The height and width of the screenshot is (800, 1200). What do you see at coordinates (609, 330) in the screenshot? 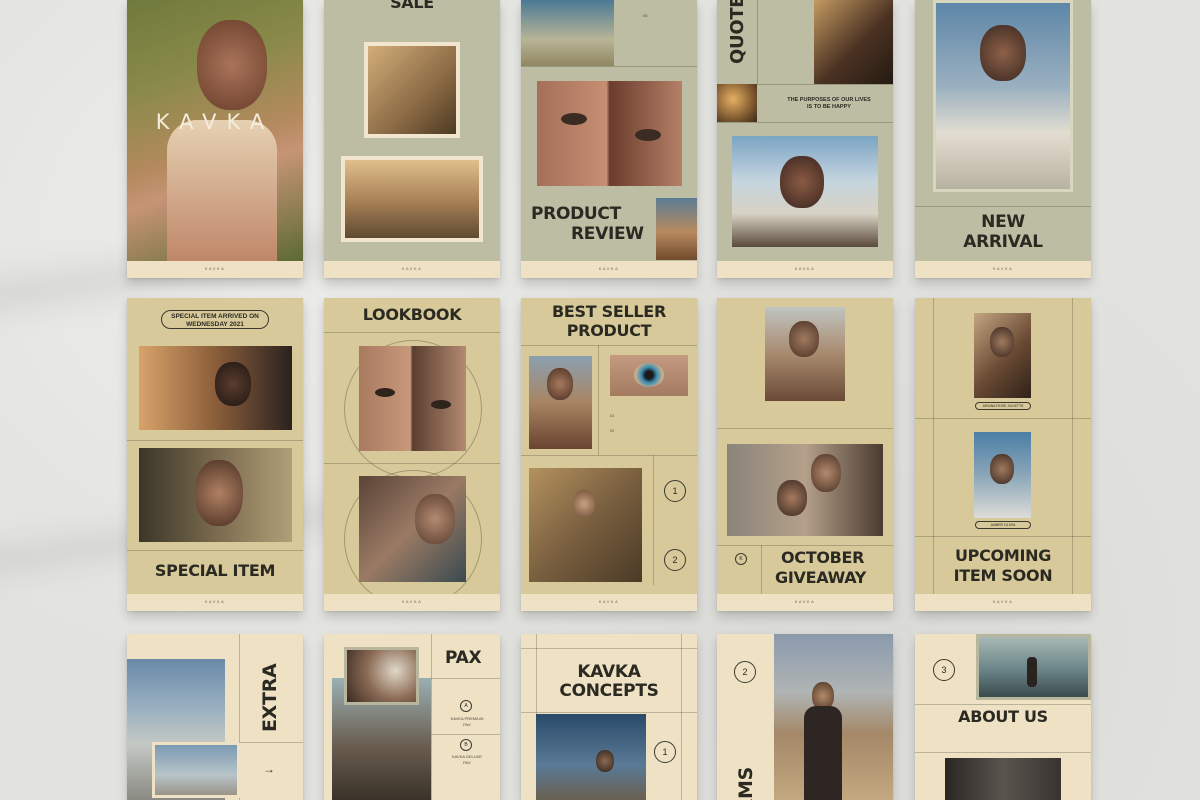
I see `title-line-2: PRODUCT` at bounding box center [609, 330].